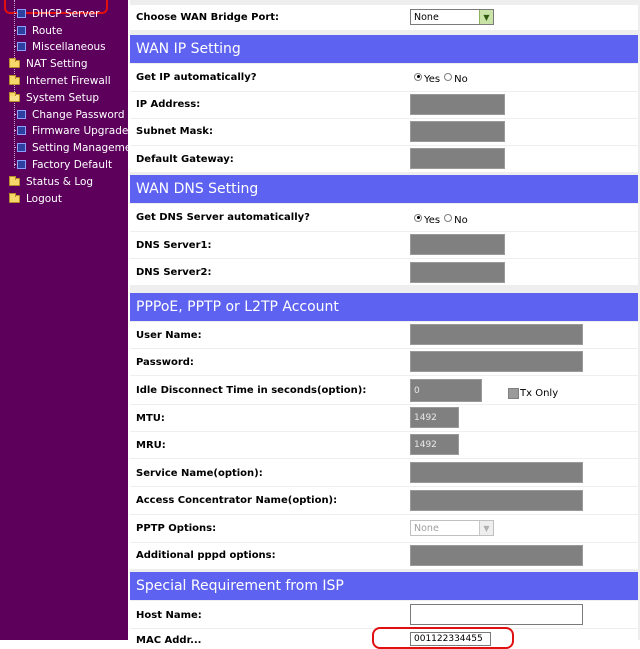  I want to click on idle-disconnect-field: 0, so click(446, 390).